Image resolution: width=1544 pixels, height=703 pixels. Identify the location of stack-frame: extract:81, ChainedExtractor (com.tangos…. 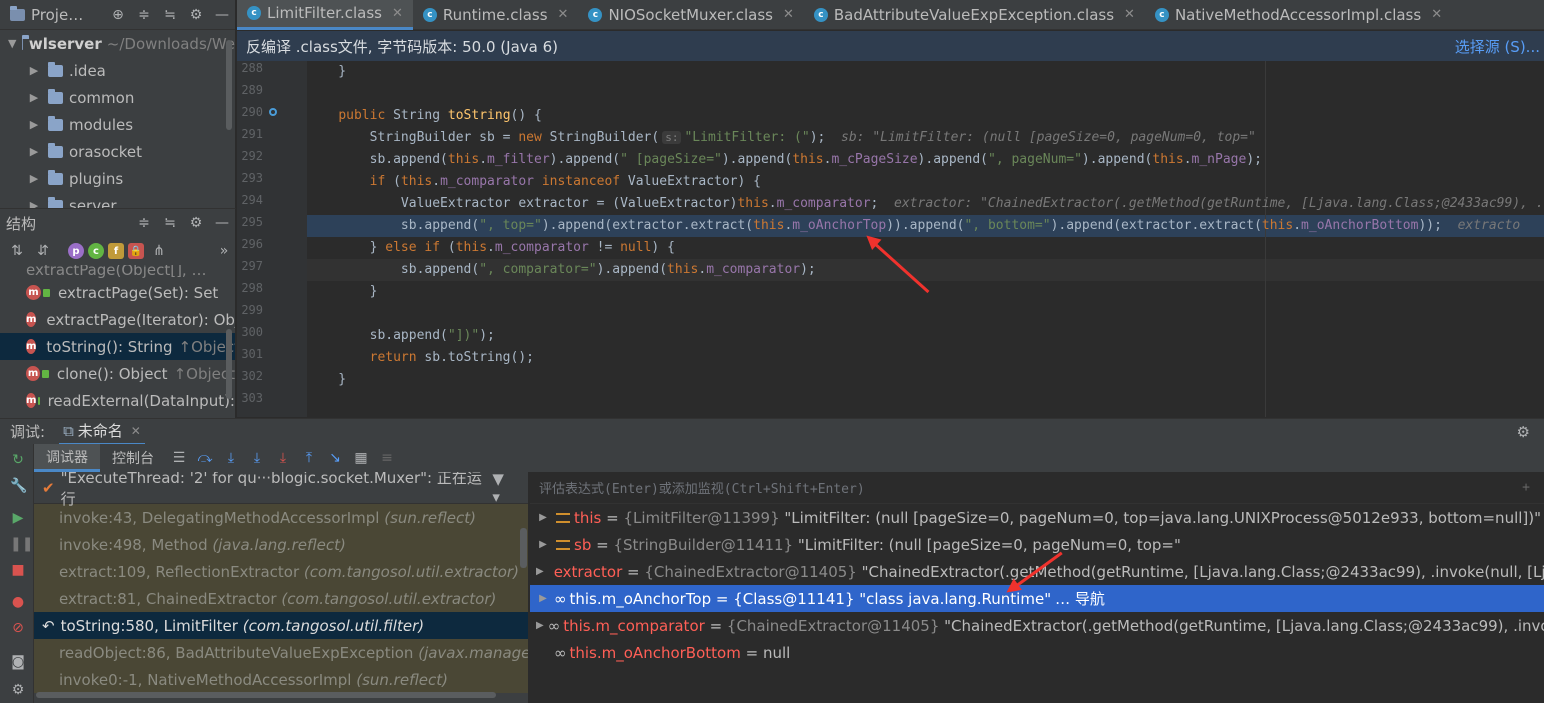
(281, 598).